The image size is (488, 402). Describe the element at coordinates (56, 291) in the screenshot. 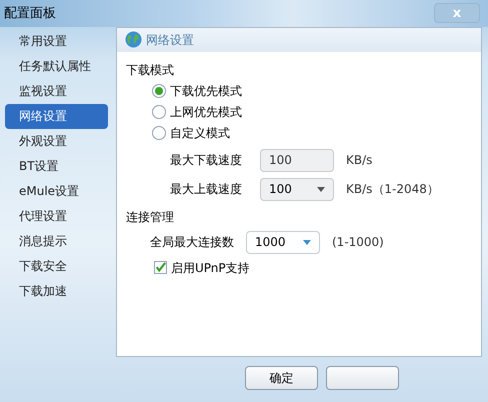

I see `sidebar-item: 下载加速` at that location.